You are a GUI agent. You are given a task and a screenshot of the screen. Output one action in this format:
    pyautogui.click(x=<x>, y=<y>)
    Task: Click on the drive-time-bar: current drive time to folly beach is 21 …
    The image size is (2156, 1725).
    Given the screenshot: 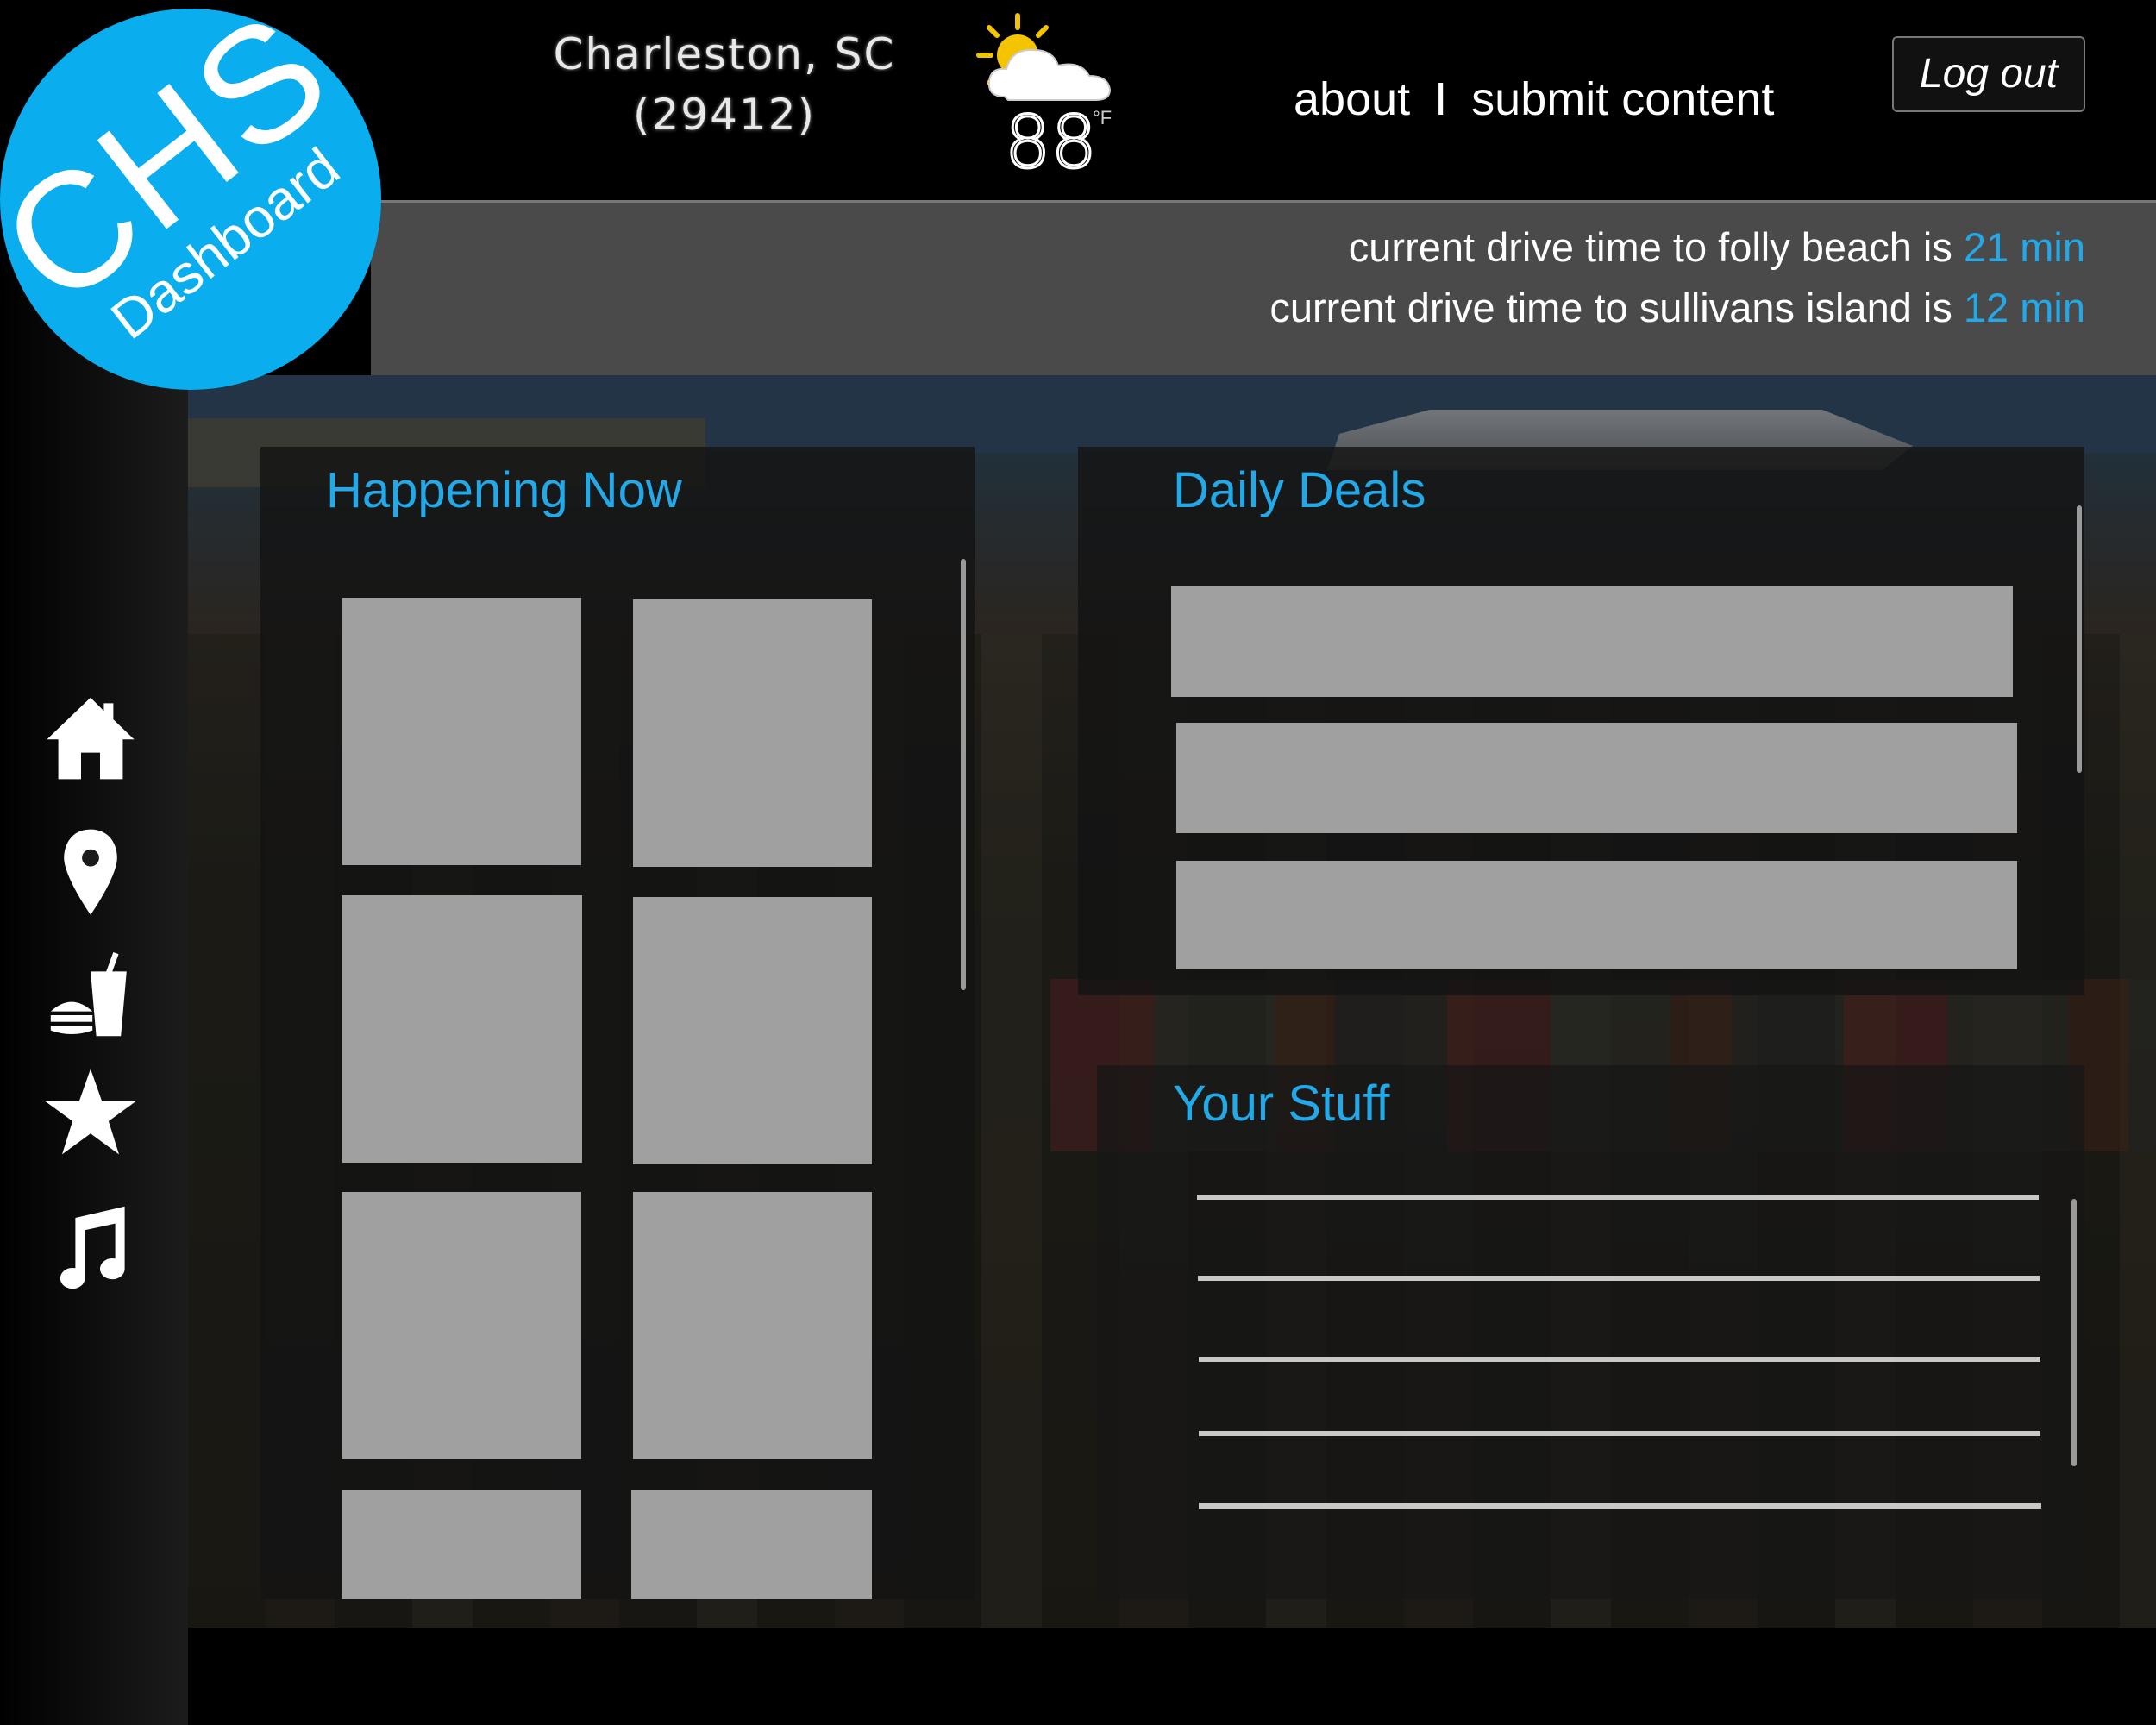 What is the action you would take?
    pyautogui.click(x=1263, y=289)
    